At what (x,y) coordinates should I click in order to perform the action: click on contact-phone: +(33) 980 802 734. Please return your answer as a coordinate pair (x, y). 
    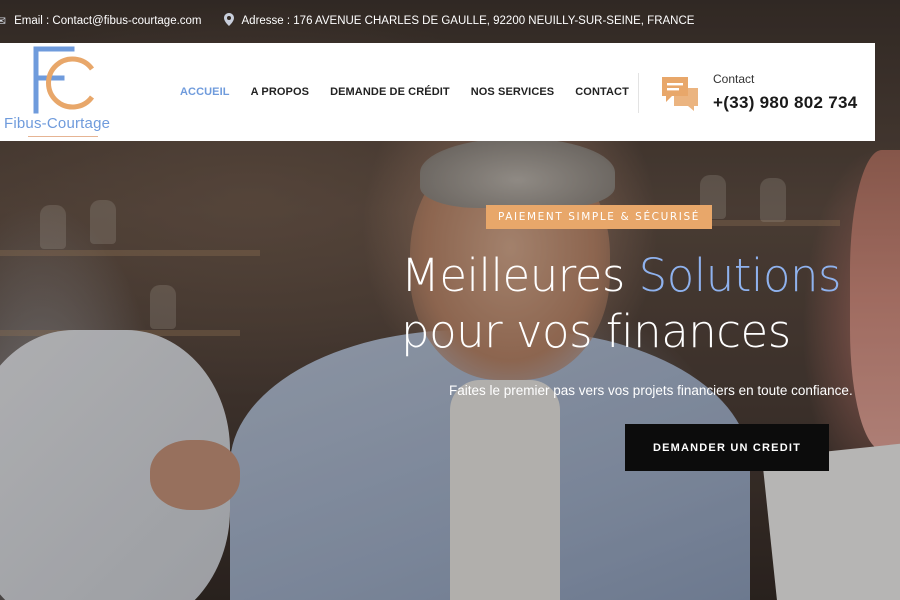
    Looking at the image, I should click on (785, 103).